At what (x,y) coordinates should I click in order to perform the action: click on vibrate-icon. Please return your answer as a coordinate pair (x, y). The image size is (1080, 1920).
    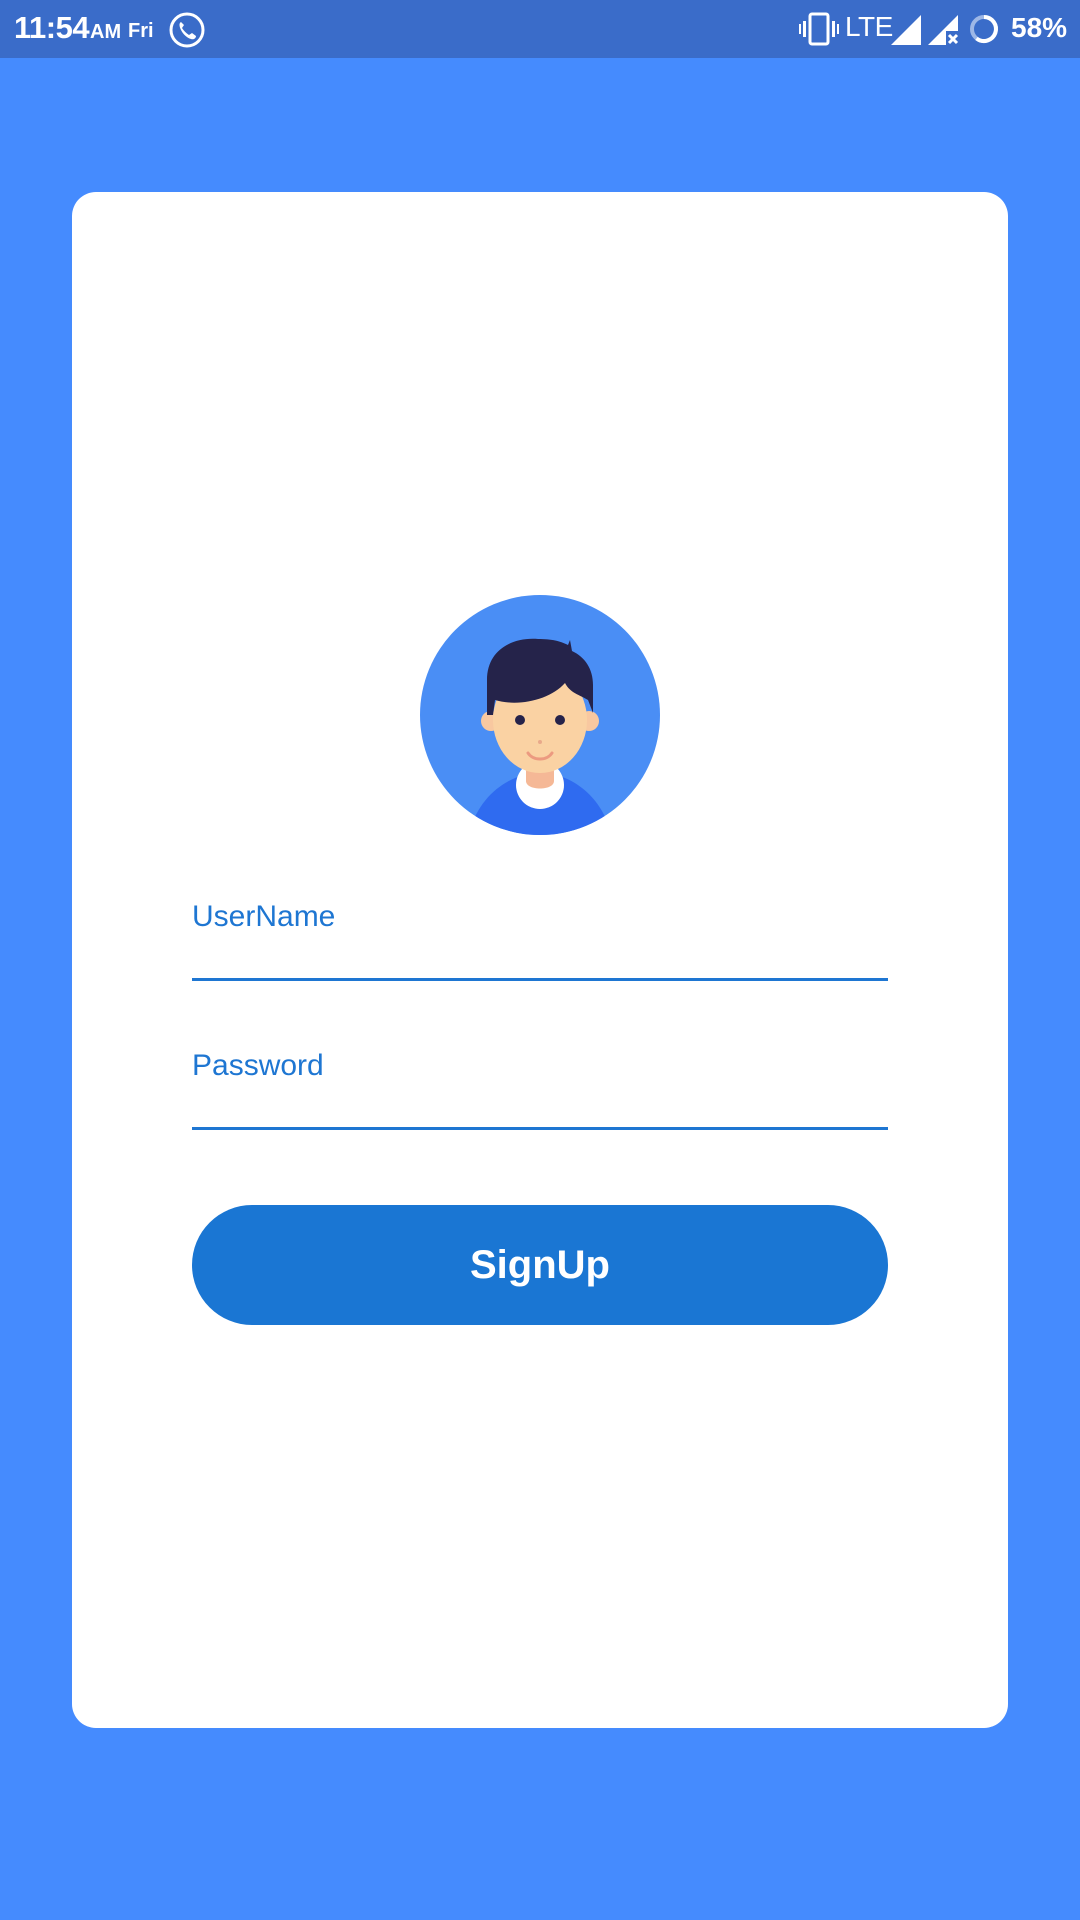
    Looking at the image, I should click on (819, 29).